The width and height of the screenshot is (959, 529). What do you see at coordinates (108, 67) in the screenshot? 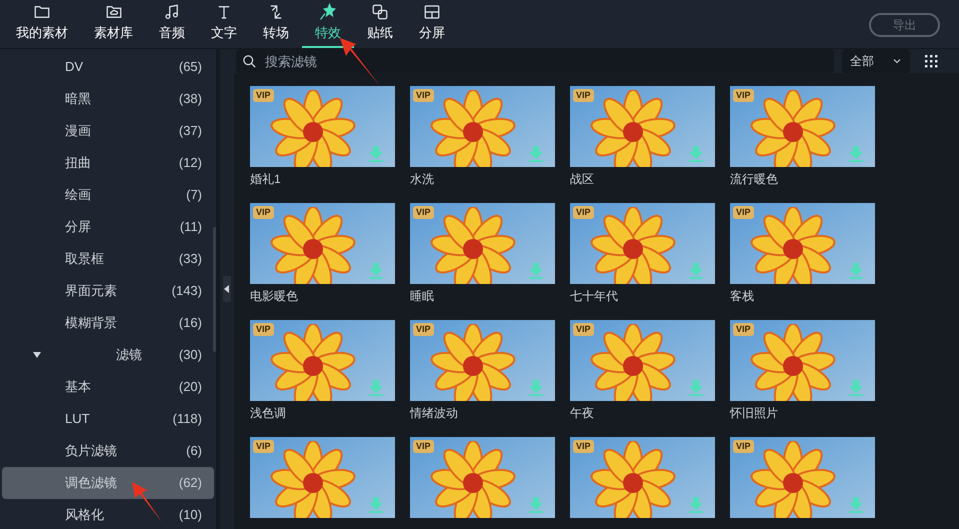
I see `sidebar-item: DV (65)` at bounding box center [108, 67].